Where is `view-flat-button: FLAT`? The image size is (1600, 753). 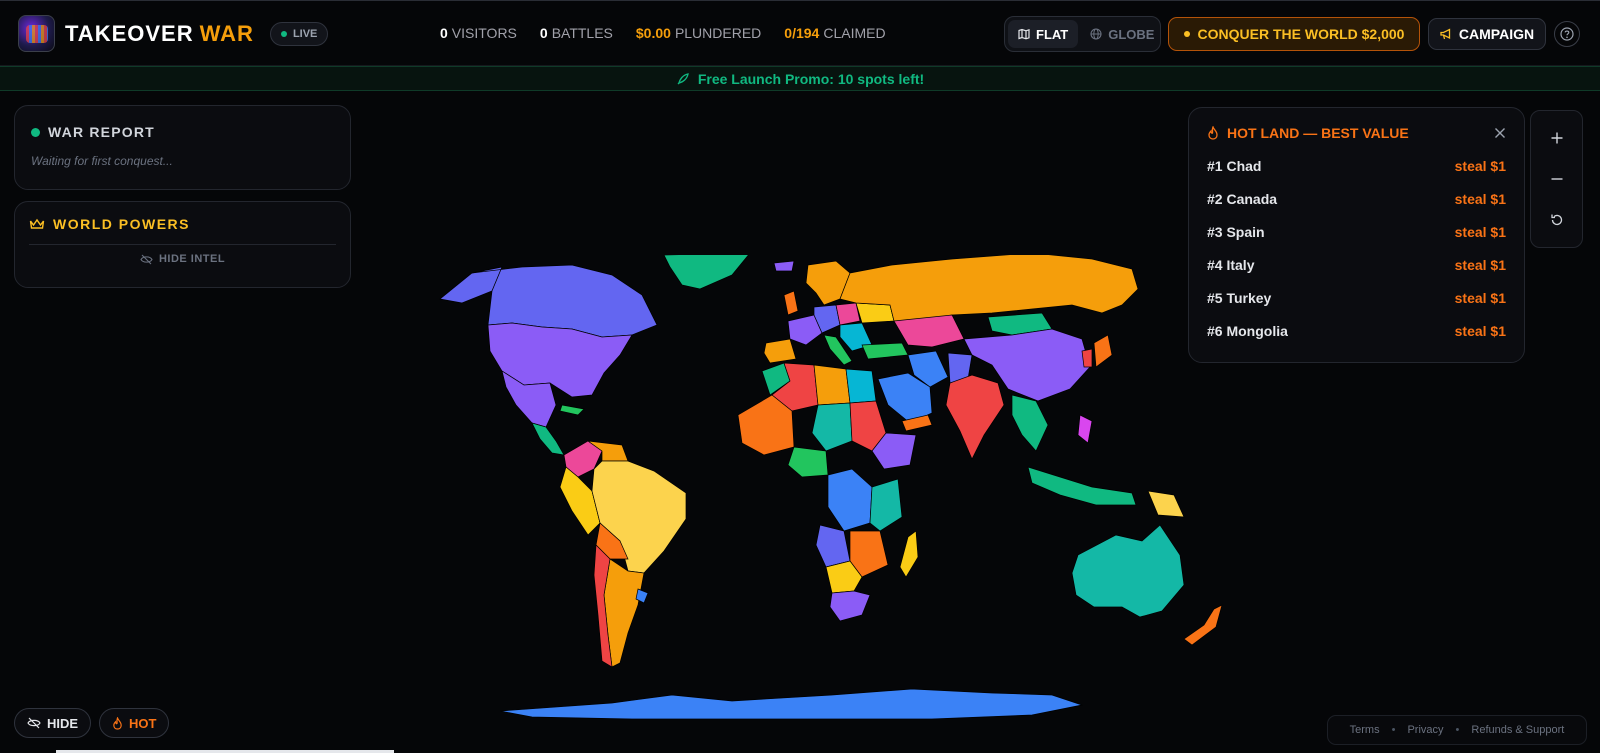 view-flat-button: FLAT is located at coordinates (1043, 34).